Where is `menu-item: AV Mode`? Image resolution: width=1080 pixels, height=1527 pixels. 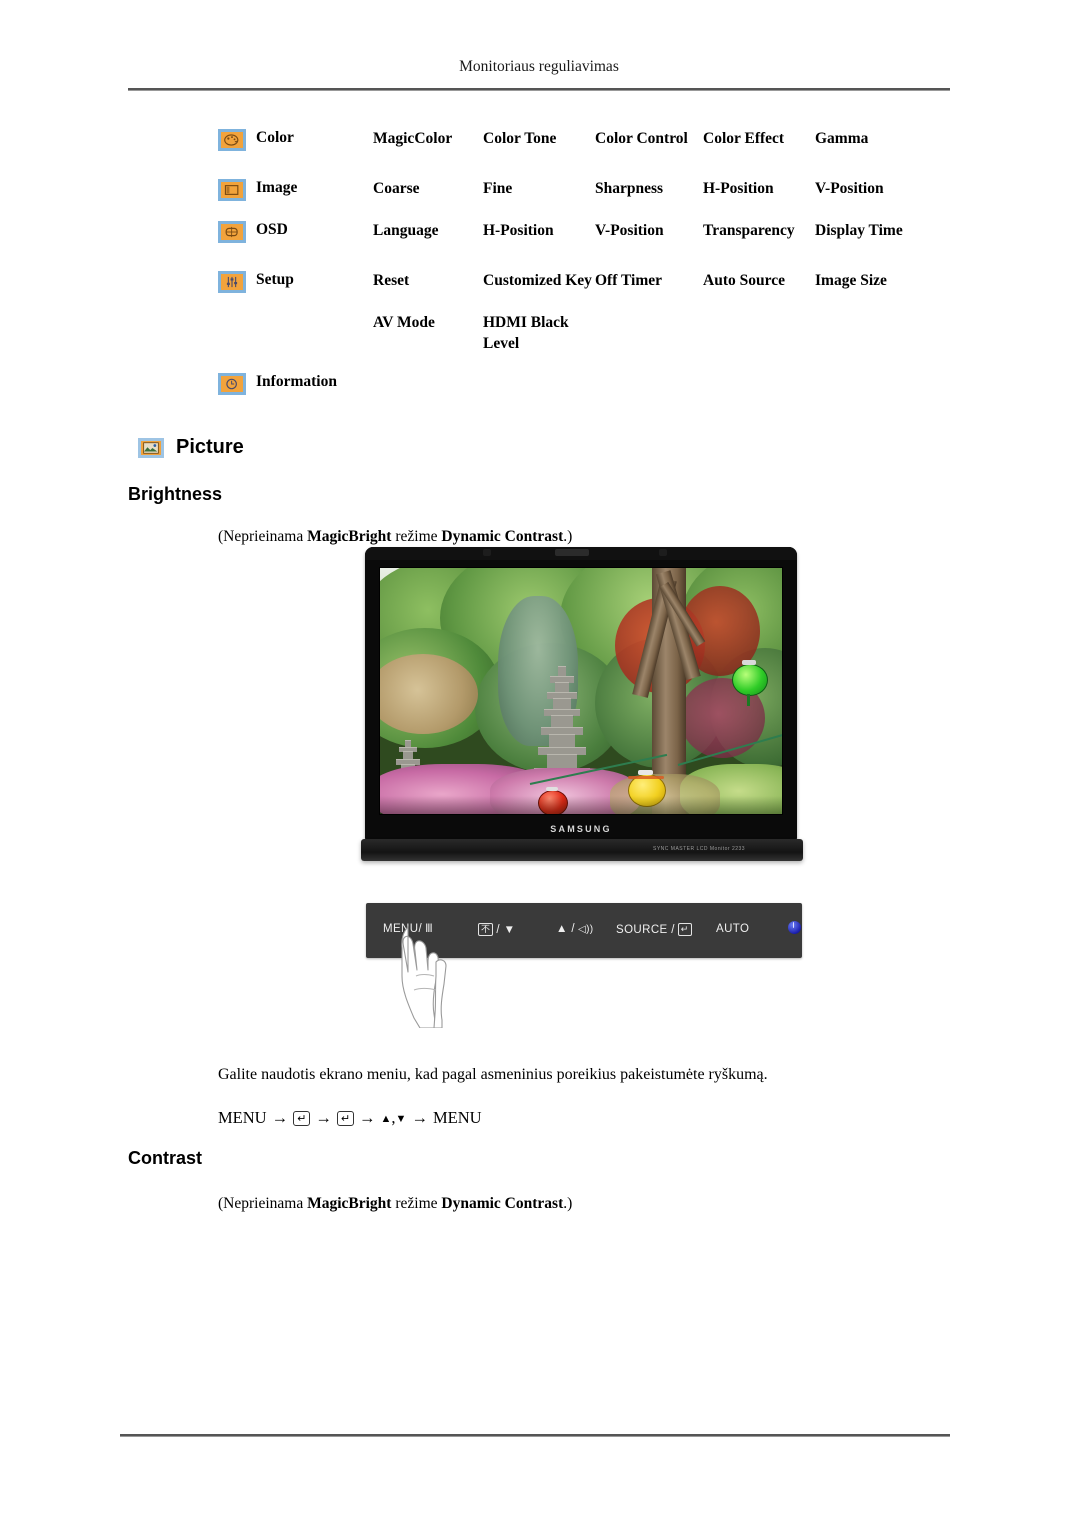 menu-item: AV Mode is located at coordinates (428, 322).